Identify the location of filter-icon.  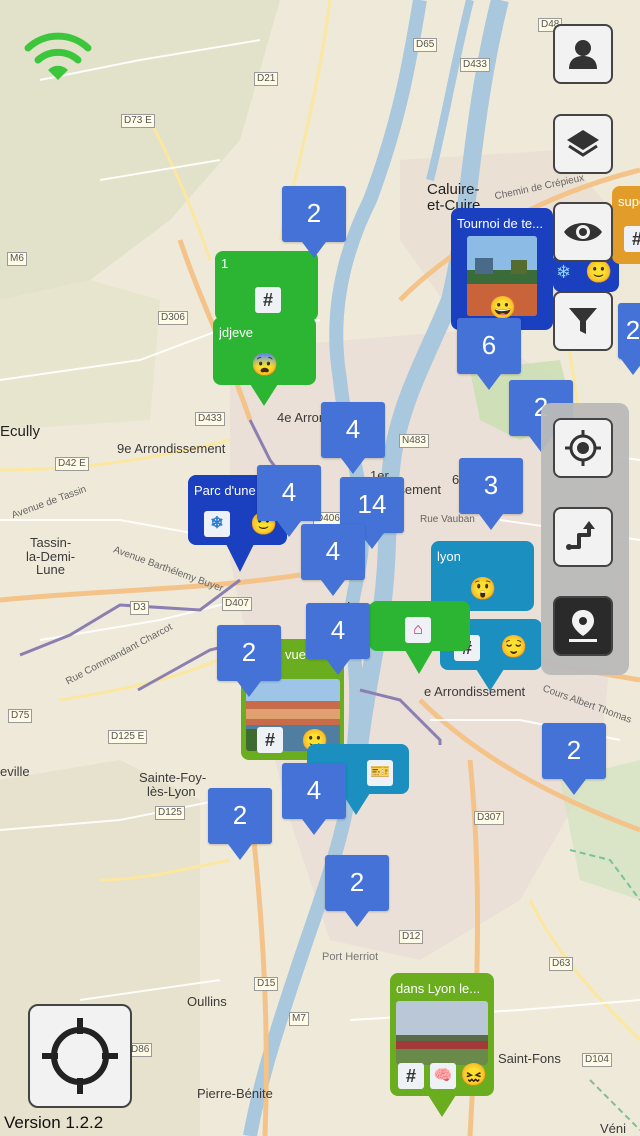
(583, 321).